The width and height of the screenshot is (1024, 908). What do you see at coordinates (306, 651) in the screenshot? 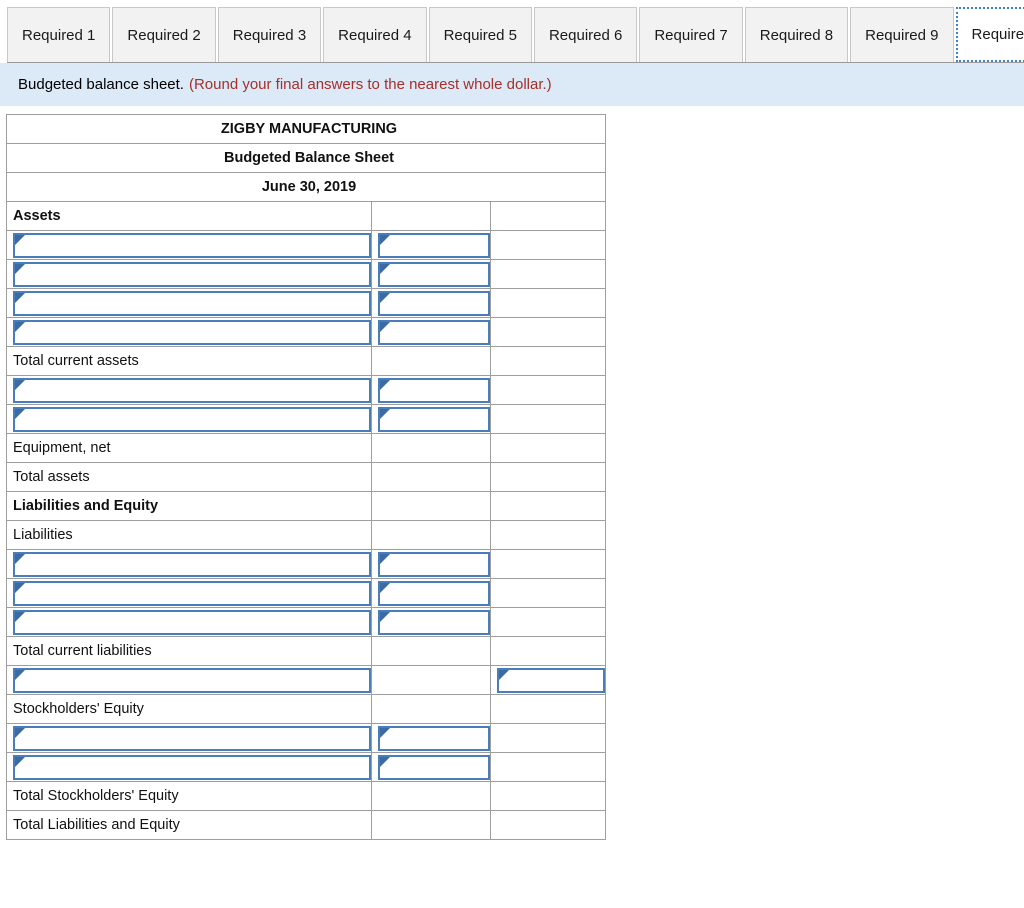
I see `table-row: Total current liabilities` at bounding box center [306, 651].